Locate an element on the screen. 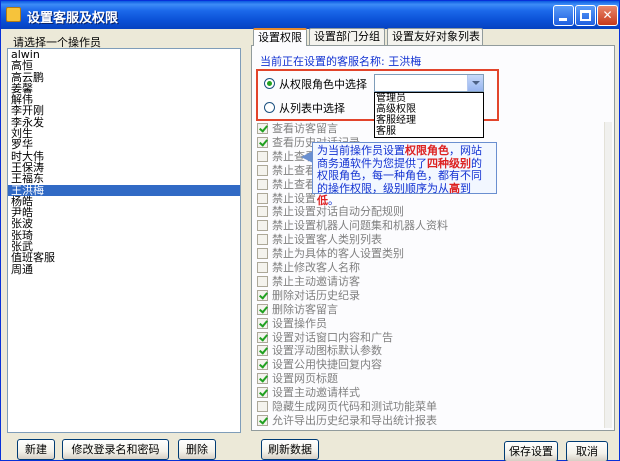  close-icon: ✕ is located at coordinates (607, 15).